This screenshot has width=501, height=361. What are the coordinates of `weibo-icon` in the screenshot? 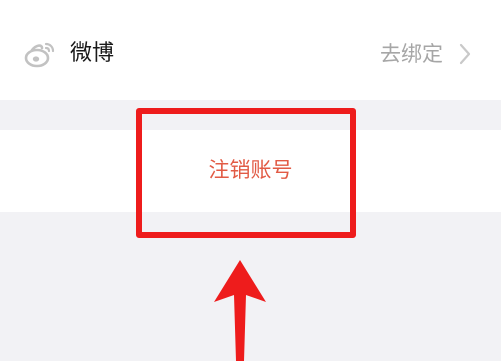 It's located at (39, 55).